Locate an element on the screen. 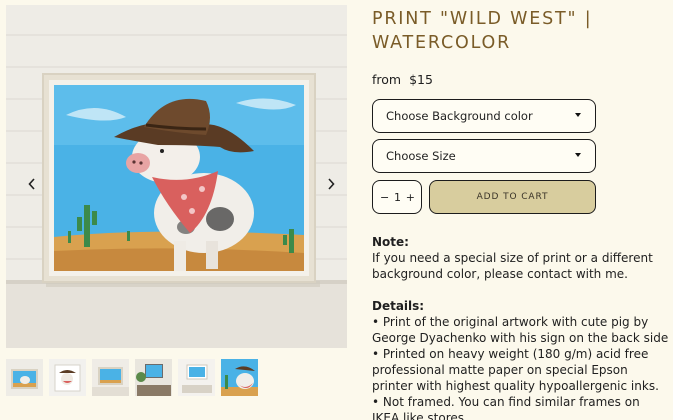  thumbnail-strip is located at coordinates (132, 378).